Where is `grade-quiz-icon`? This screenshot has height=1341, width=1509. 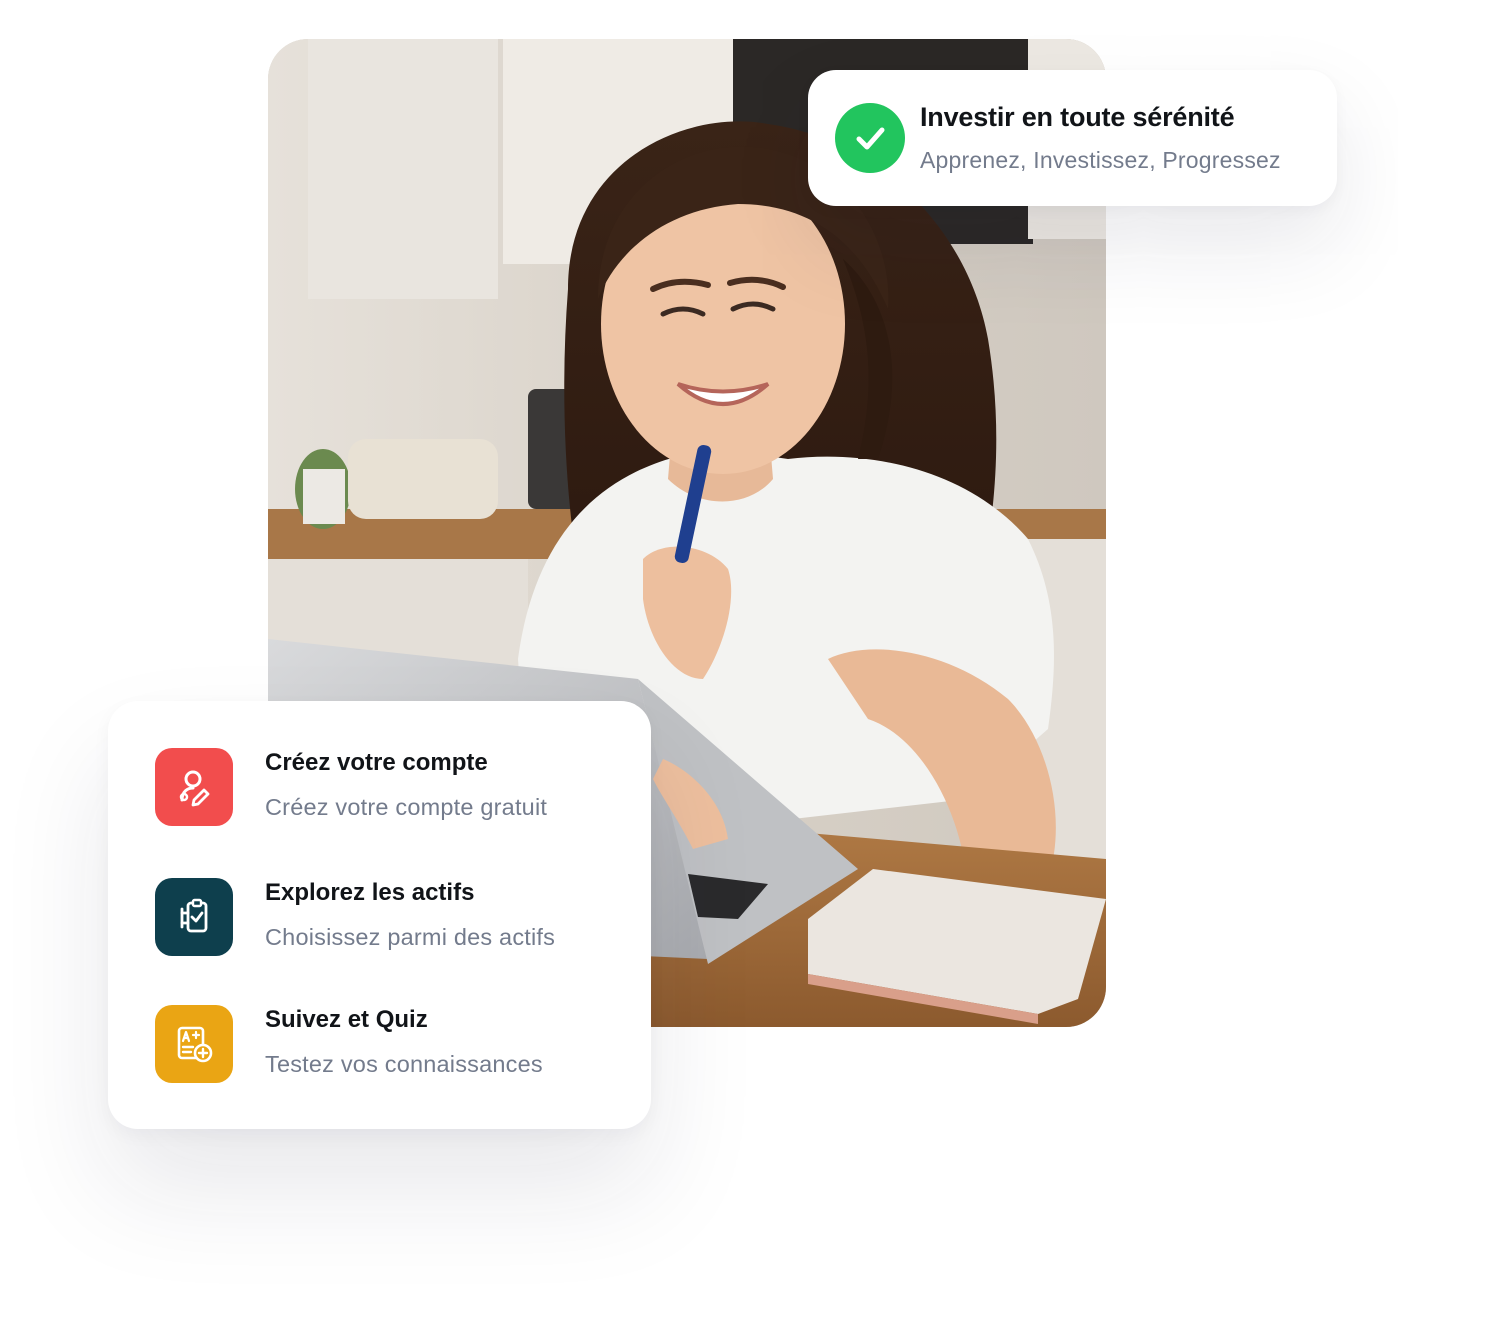 grade-quiz-icon is located at coordinates (194, 1044).